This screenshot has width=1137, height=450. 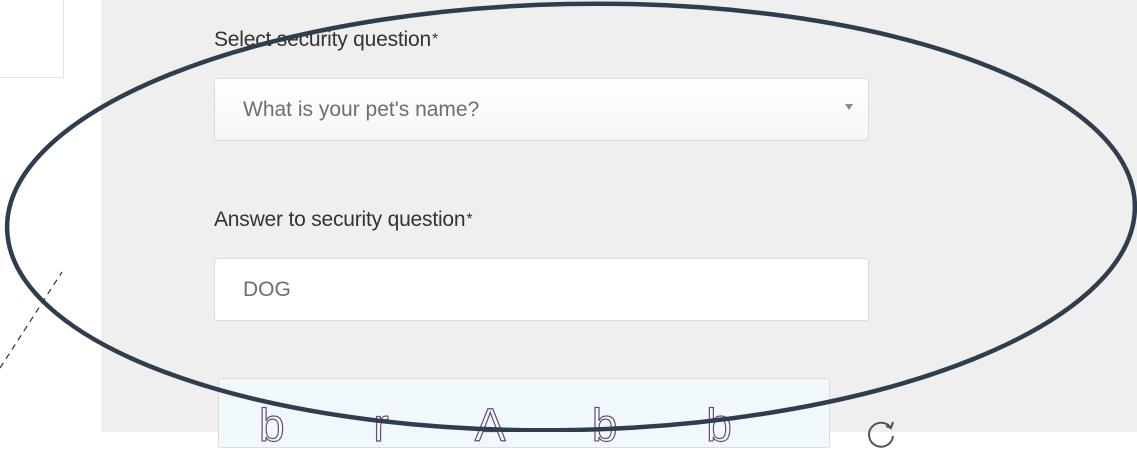 What do you see at coordinates (322, 39) in the screenshot?
I see `security-question-label-text: Select security question` at bounding box center [322, 39].